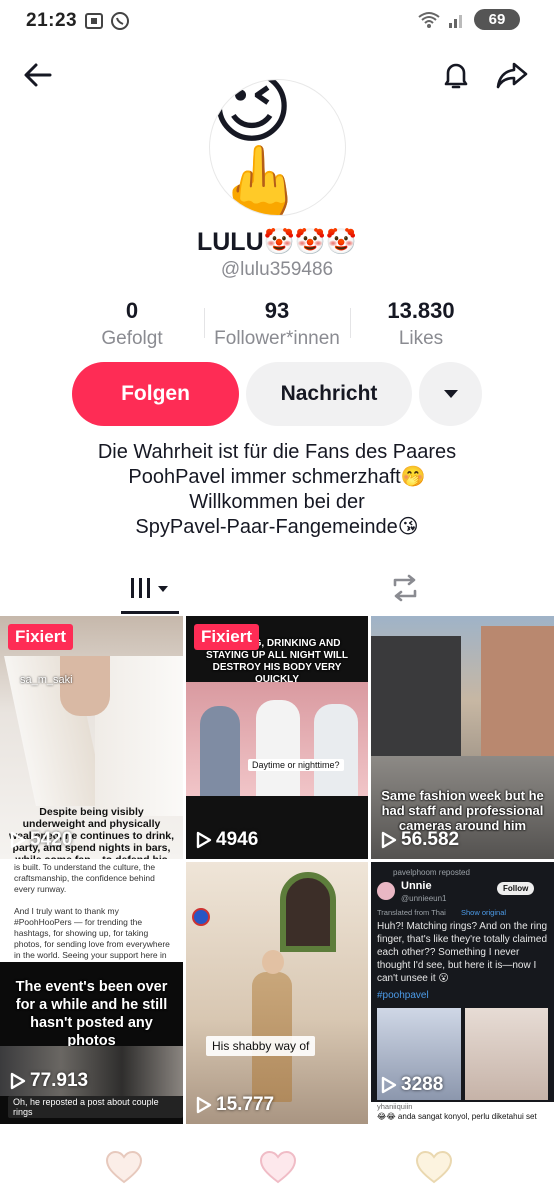 This screenshot has height=1200, width=554. I want to click on battery-icon: 69, so click(497, 19).